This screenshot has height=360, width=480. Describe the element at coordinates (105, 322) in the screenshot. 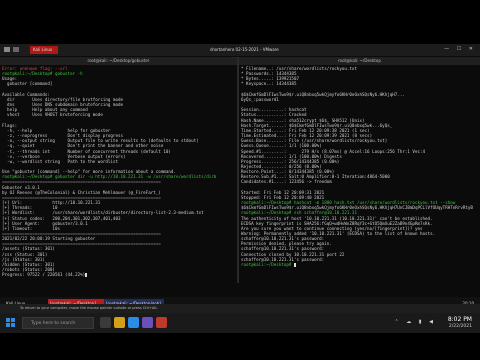

I see `task-view-icon` at that location.